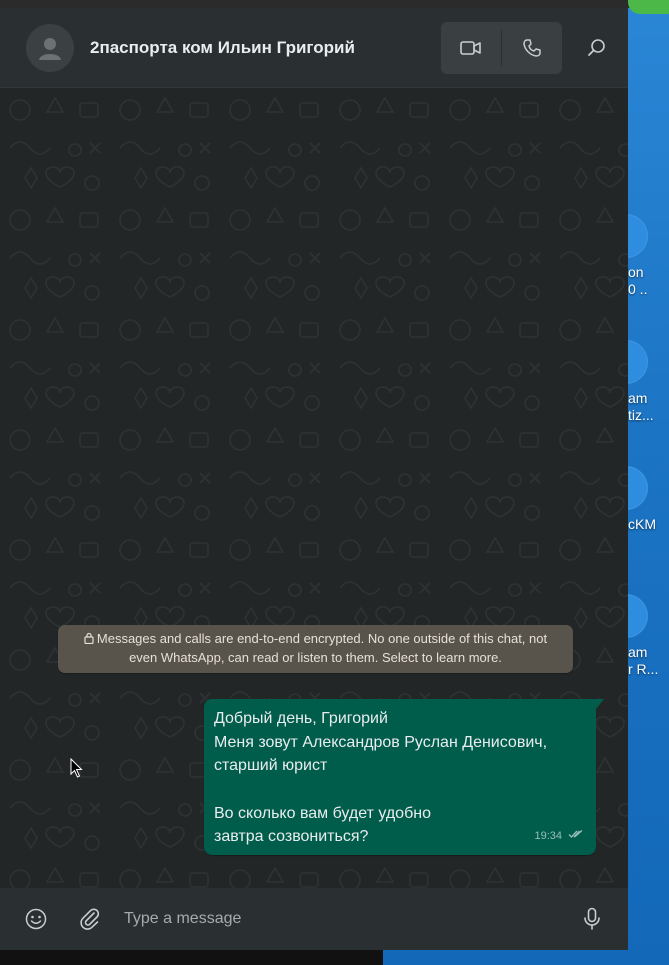 The image size is (669, 965). I want to click on search-icon, so click(597, 48).